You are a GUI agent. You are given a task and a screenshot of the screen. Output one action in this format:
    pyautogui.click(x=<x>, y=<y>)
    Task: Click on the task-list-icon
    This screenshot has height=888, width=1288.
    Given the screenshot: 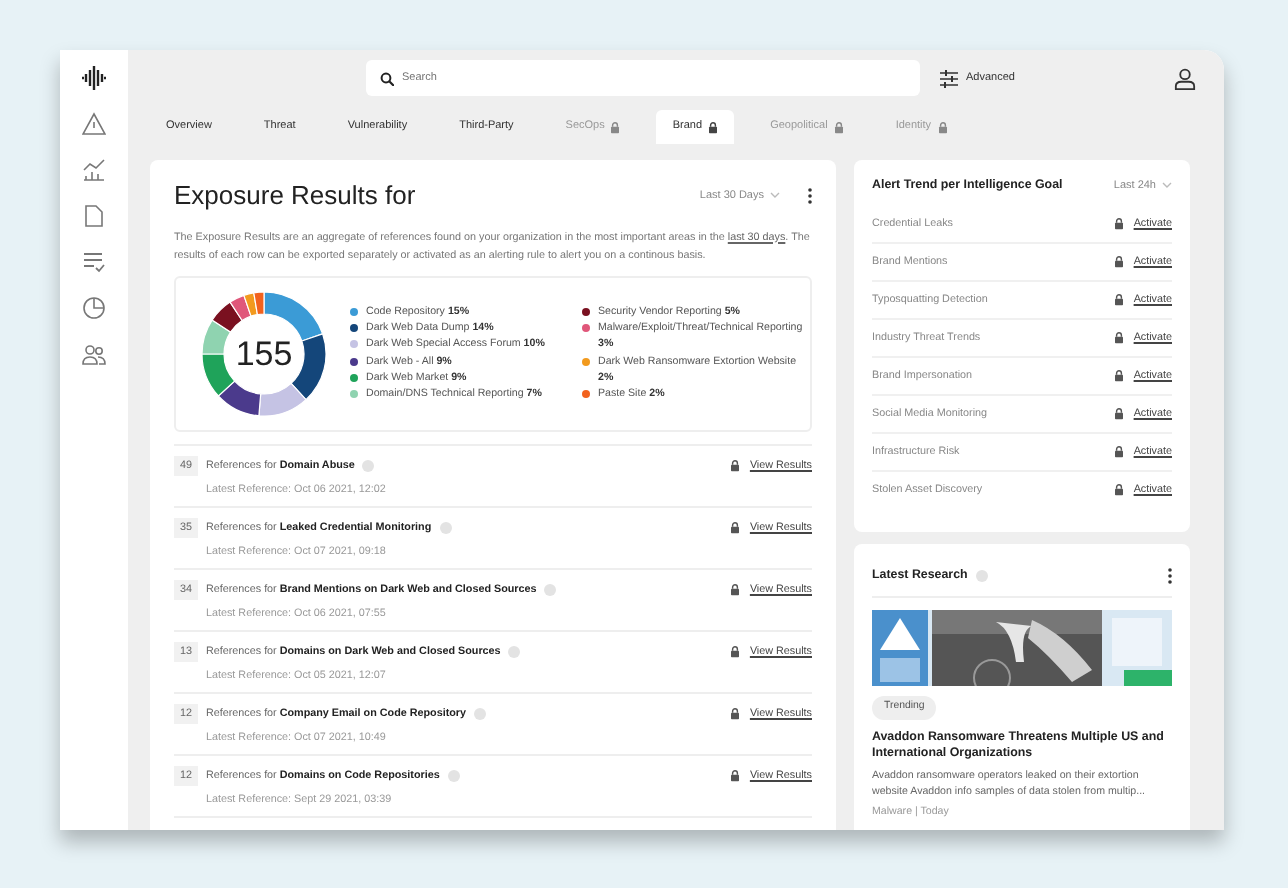 What is the action you would take?
    pyautogui.click(x=94, y=262)
    